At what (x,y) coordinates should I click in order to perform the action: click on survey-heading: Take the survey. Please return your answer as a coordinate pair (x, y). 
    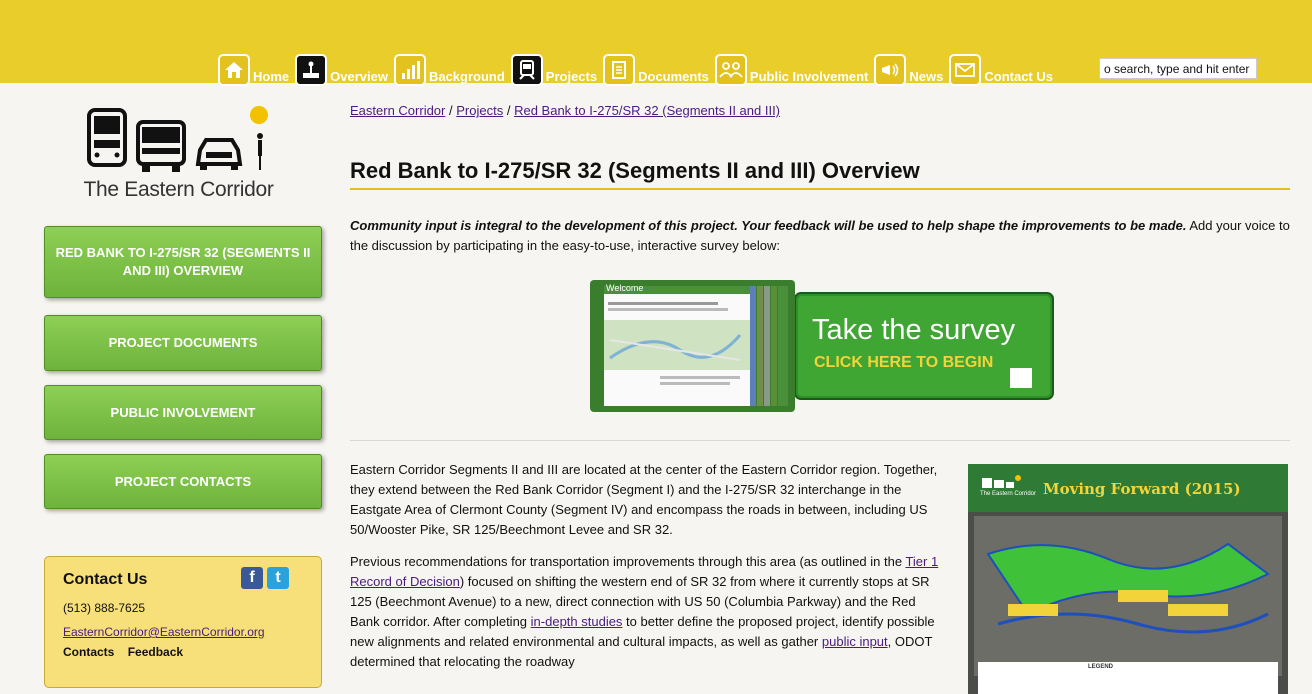
    Looking at the image, I should click on (914, 330).